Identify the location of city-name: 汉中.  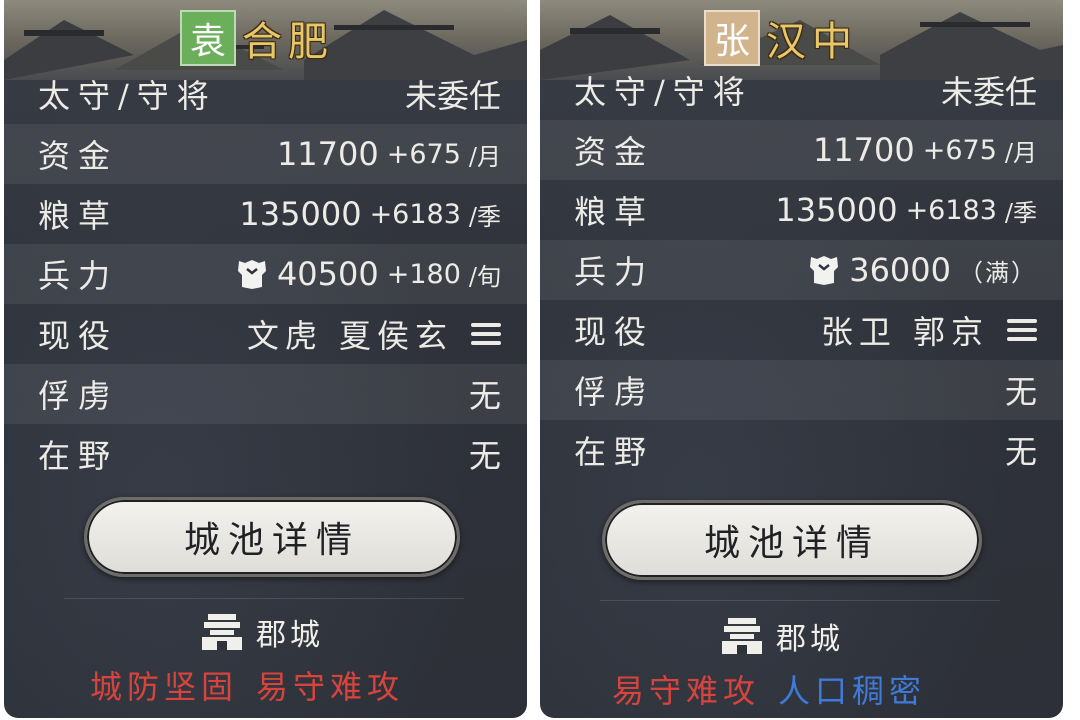
(812, 42).